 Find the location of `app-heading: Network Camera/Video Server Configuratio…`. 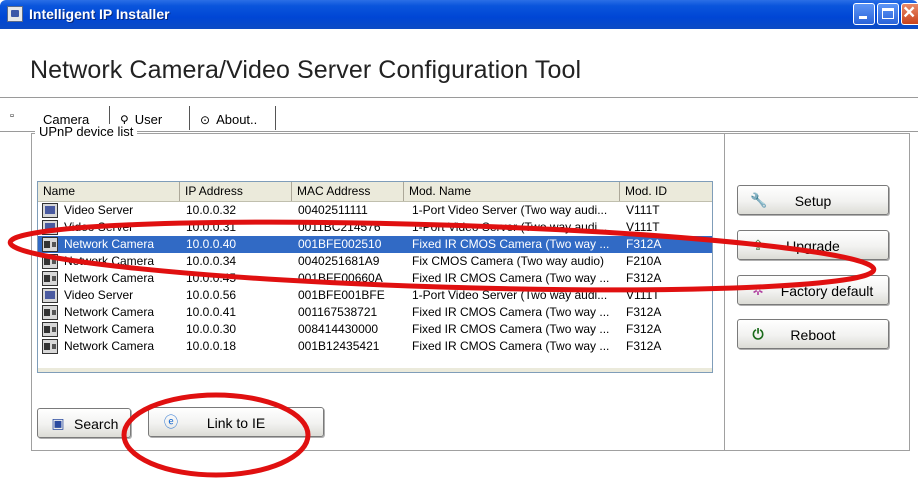

app-heading: Network Camera/Video Server Configuratio… is located at coordinates (306, 70).